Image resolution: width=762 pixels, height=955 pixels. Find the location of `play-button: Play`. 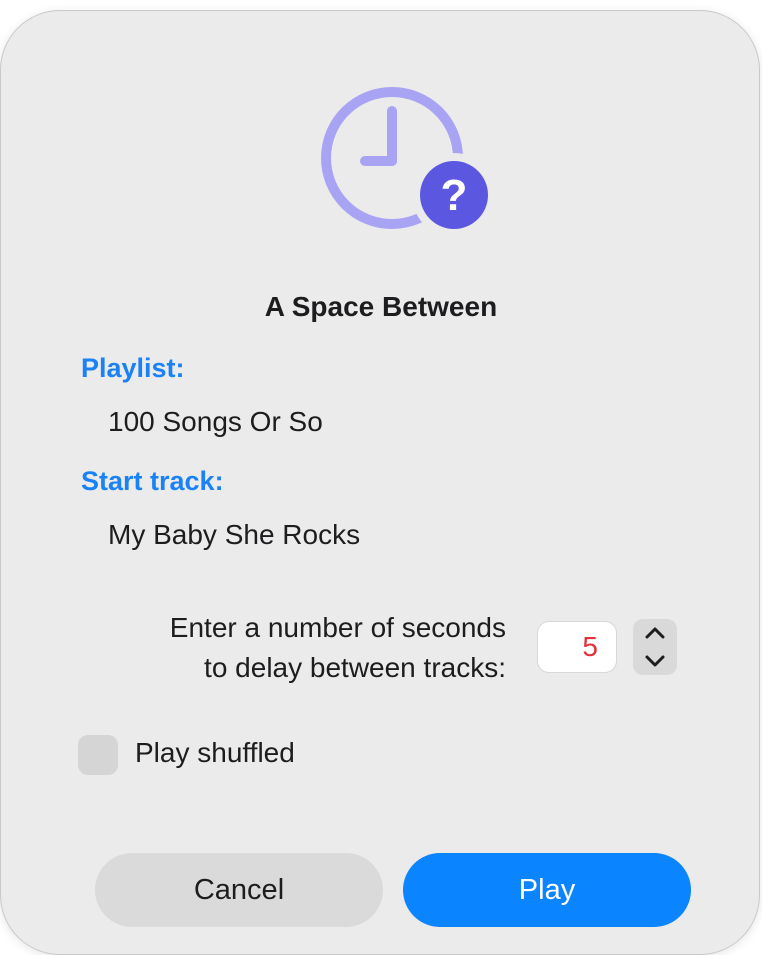

play-button: Play is located at coordinates (547, 890).